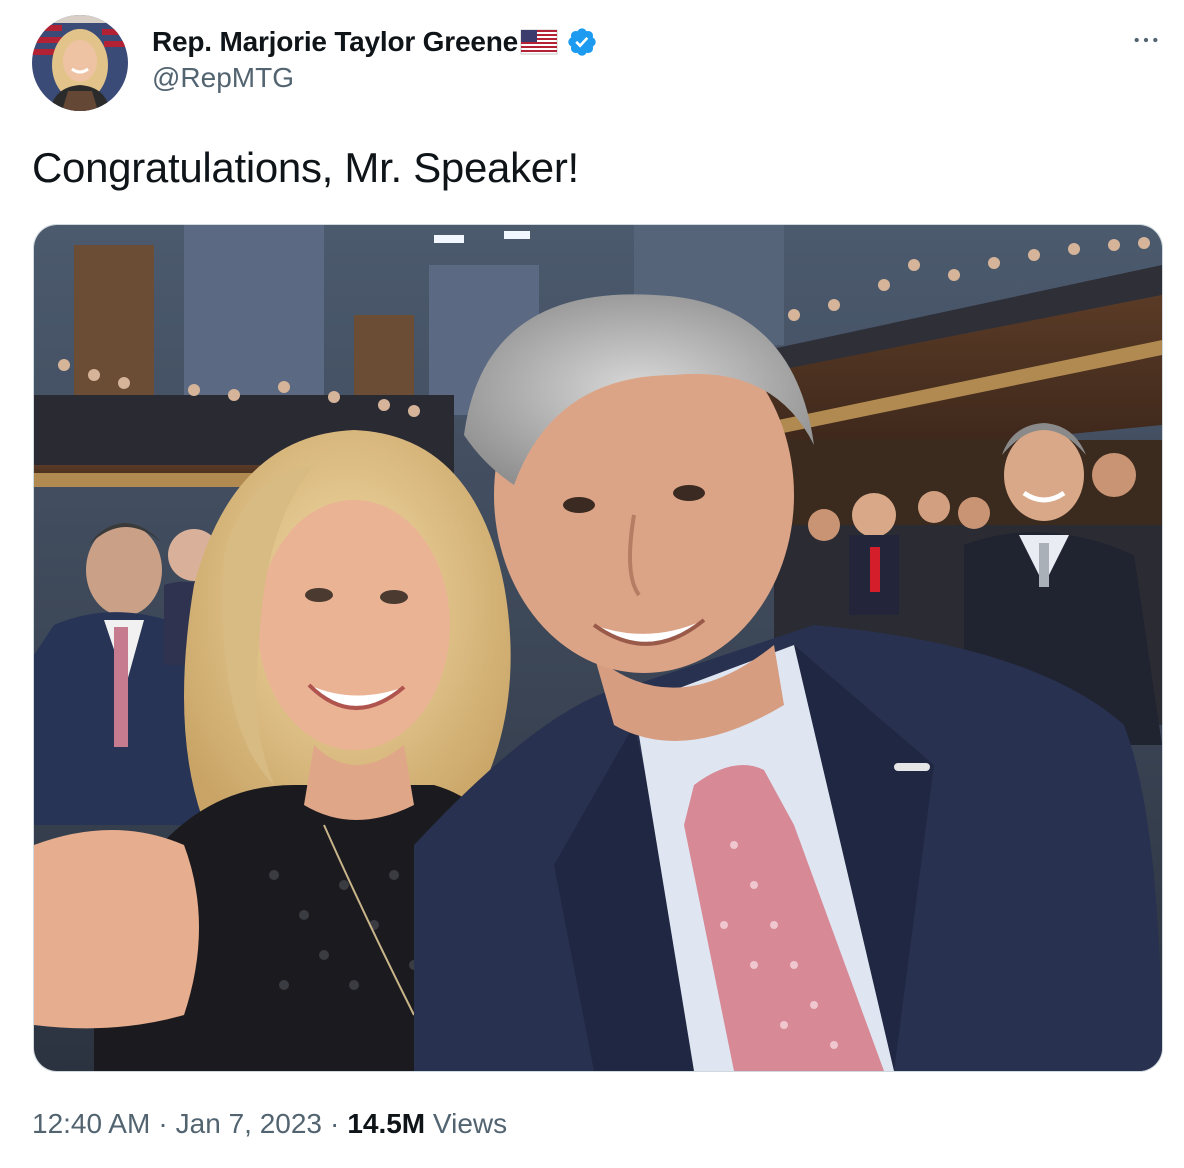 This screenshot has width=1184, height=1168. I want to click on verified-badge-icon, so click(582, 42).